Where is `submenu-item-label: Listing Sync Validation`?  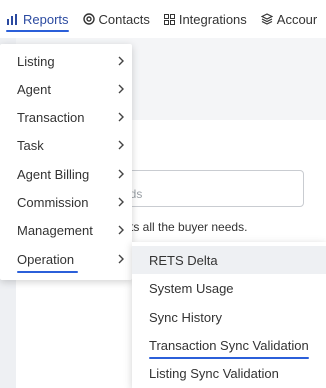
submenu-item-label: Listing Sync Validation is located at coordinates (214, 373).